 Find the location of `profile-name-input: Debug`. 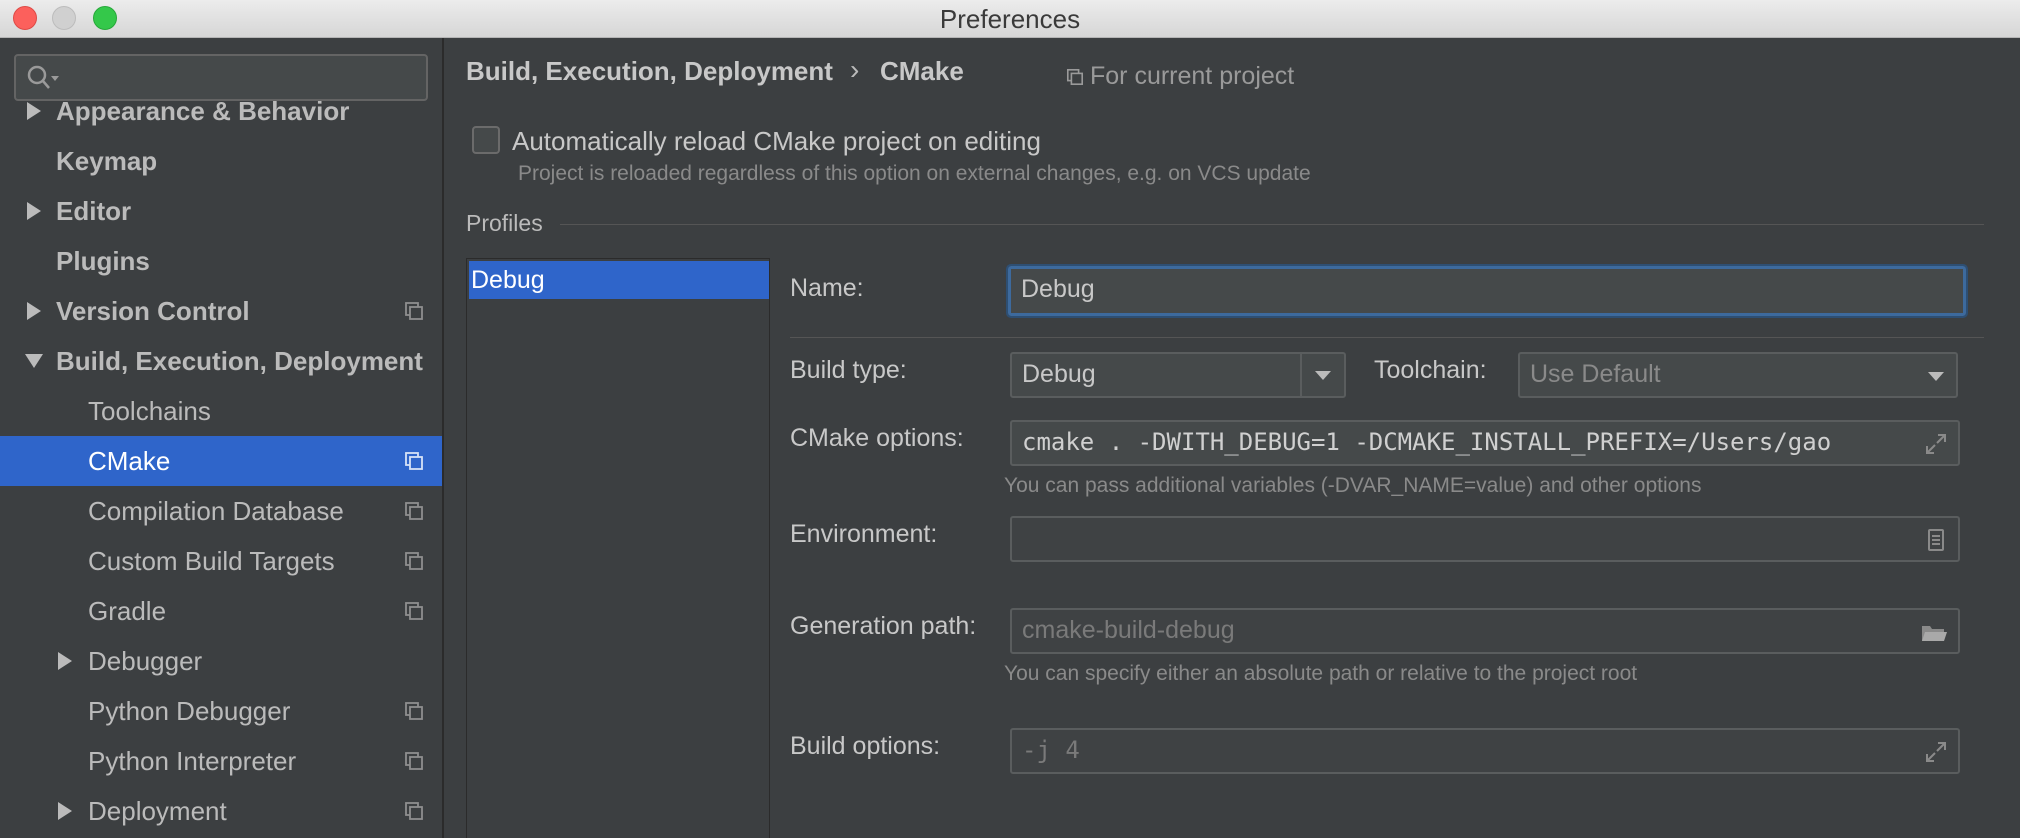

profile-name-input: Debug is located at coordinates (1487, 291).